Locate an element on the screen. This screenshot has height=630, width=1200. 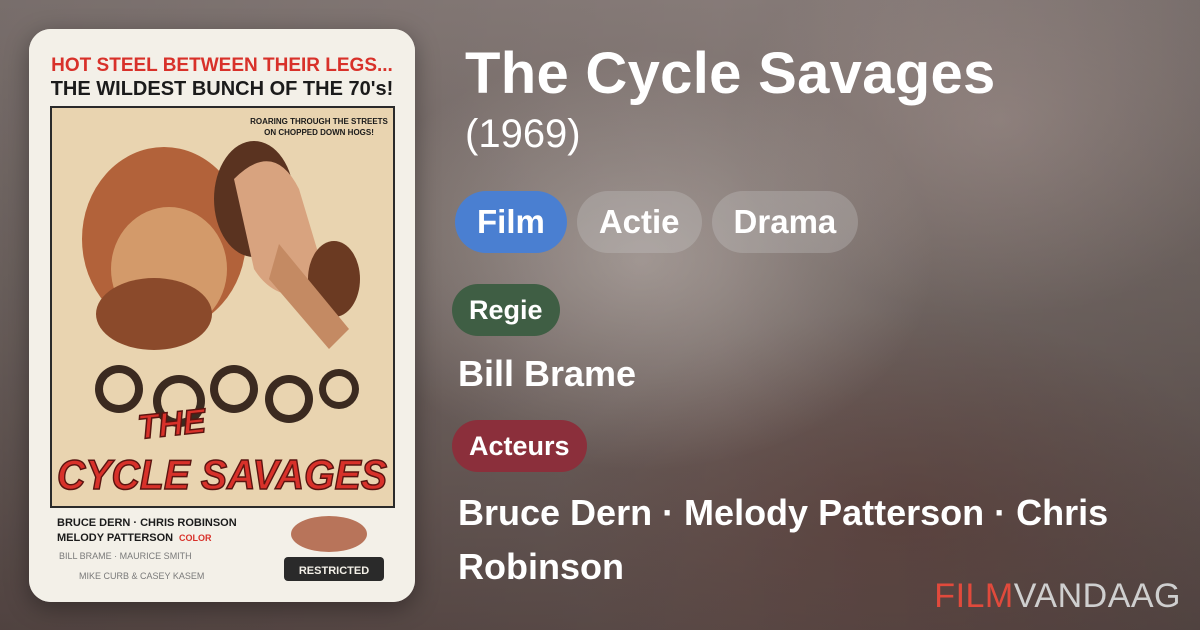
poster-crew-2: MIKE CURB & CASEY KASEM is located at coordinates (141, 576).